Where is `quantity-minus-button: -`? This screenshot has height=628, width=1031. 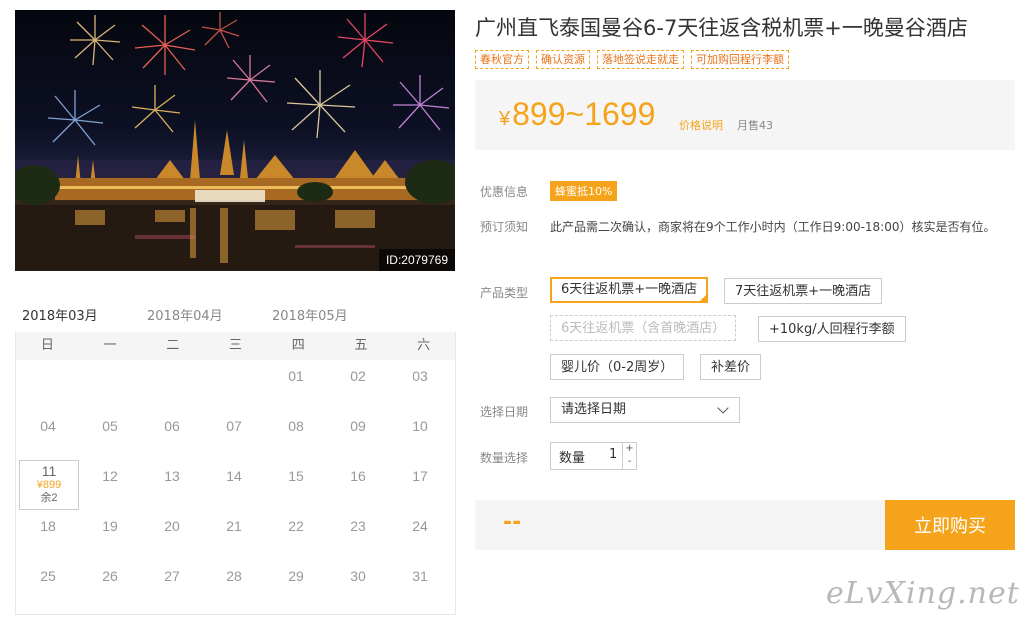 quantity-minus-button: - is located at coordinates (629, 462).